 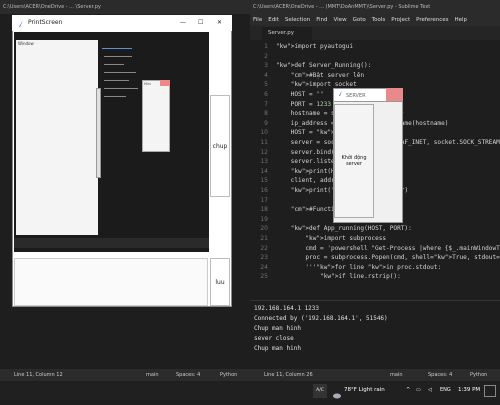 What do you see at coordinates (220, 146) in the screenshot?
I see `chup-button: chup` at bounding box center [220, 146].